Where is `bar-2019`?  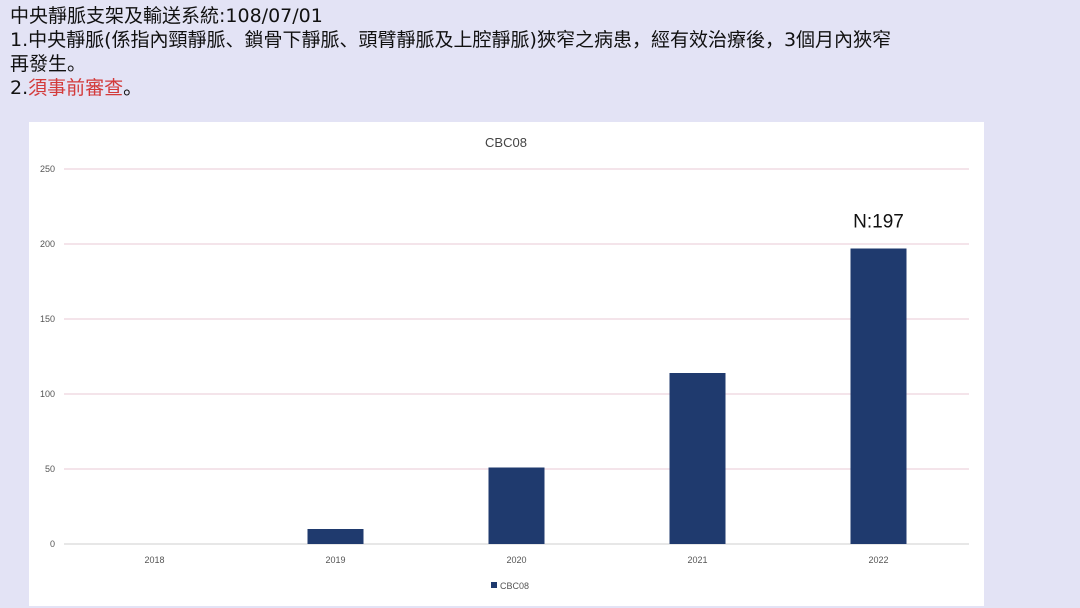 bar-2019 is located at coordinates (335, 536).